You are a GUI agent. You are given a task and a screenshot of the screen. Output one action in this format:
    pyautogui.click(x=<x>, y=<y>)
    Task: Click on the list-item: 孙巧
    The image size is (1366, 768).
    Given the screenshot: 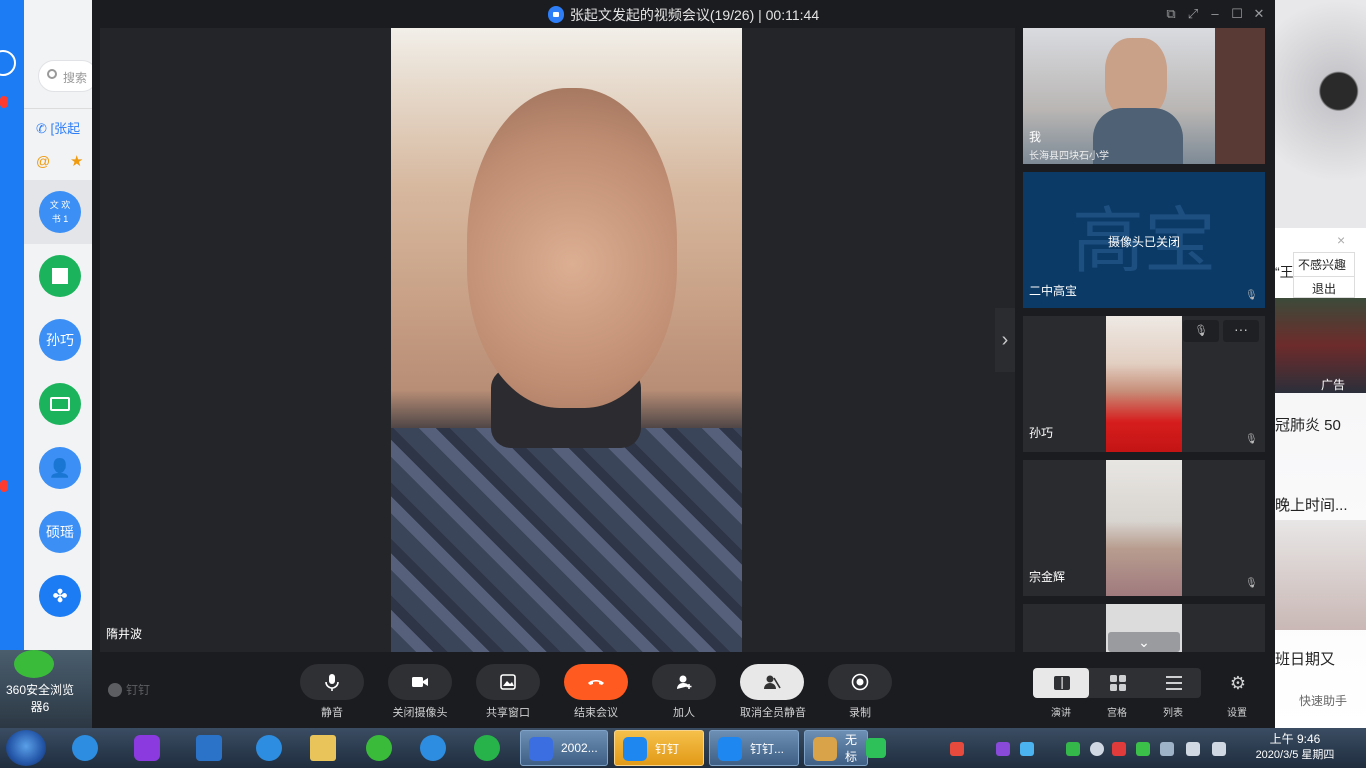 What is the action you would take?
    pyautogui.click(x=58, y=340)
    